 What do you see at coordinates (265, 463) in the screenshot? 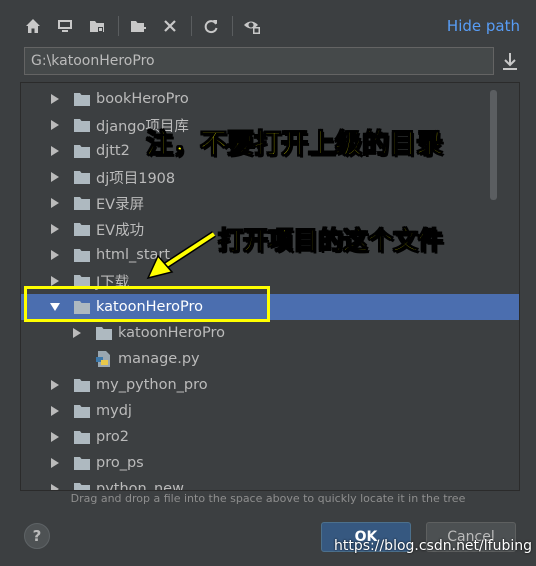
I see `tree-folder-row: pro_ps` at bounding box center [265, 463].